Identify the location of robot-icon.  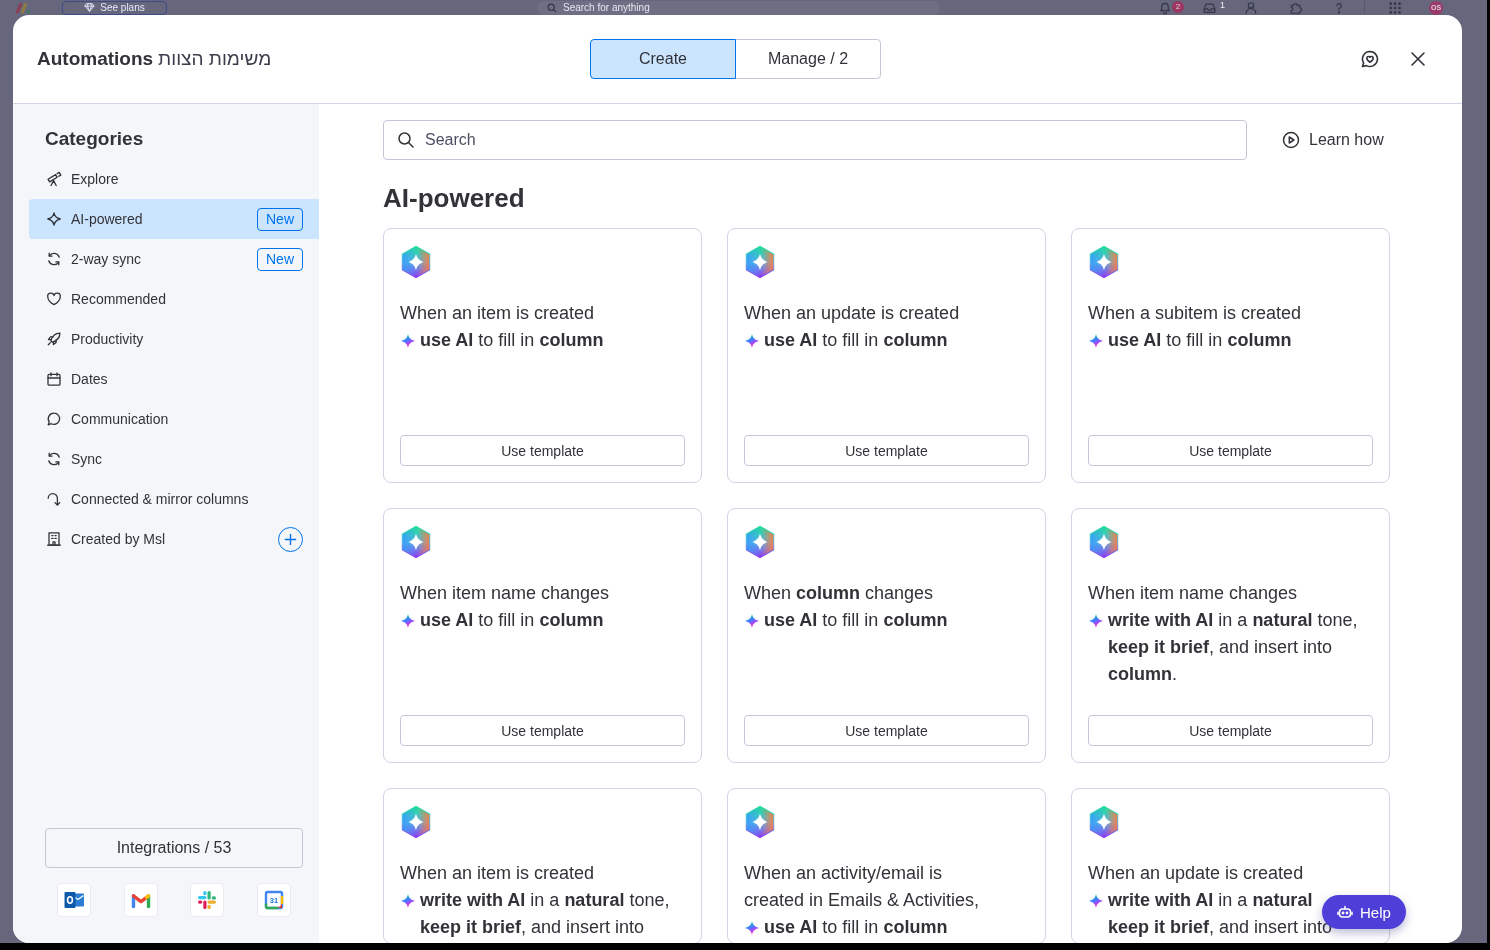
(1345, 912).